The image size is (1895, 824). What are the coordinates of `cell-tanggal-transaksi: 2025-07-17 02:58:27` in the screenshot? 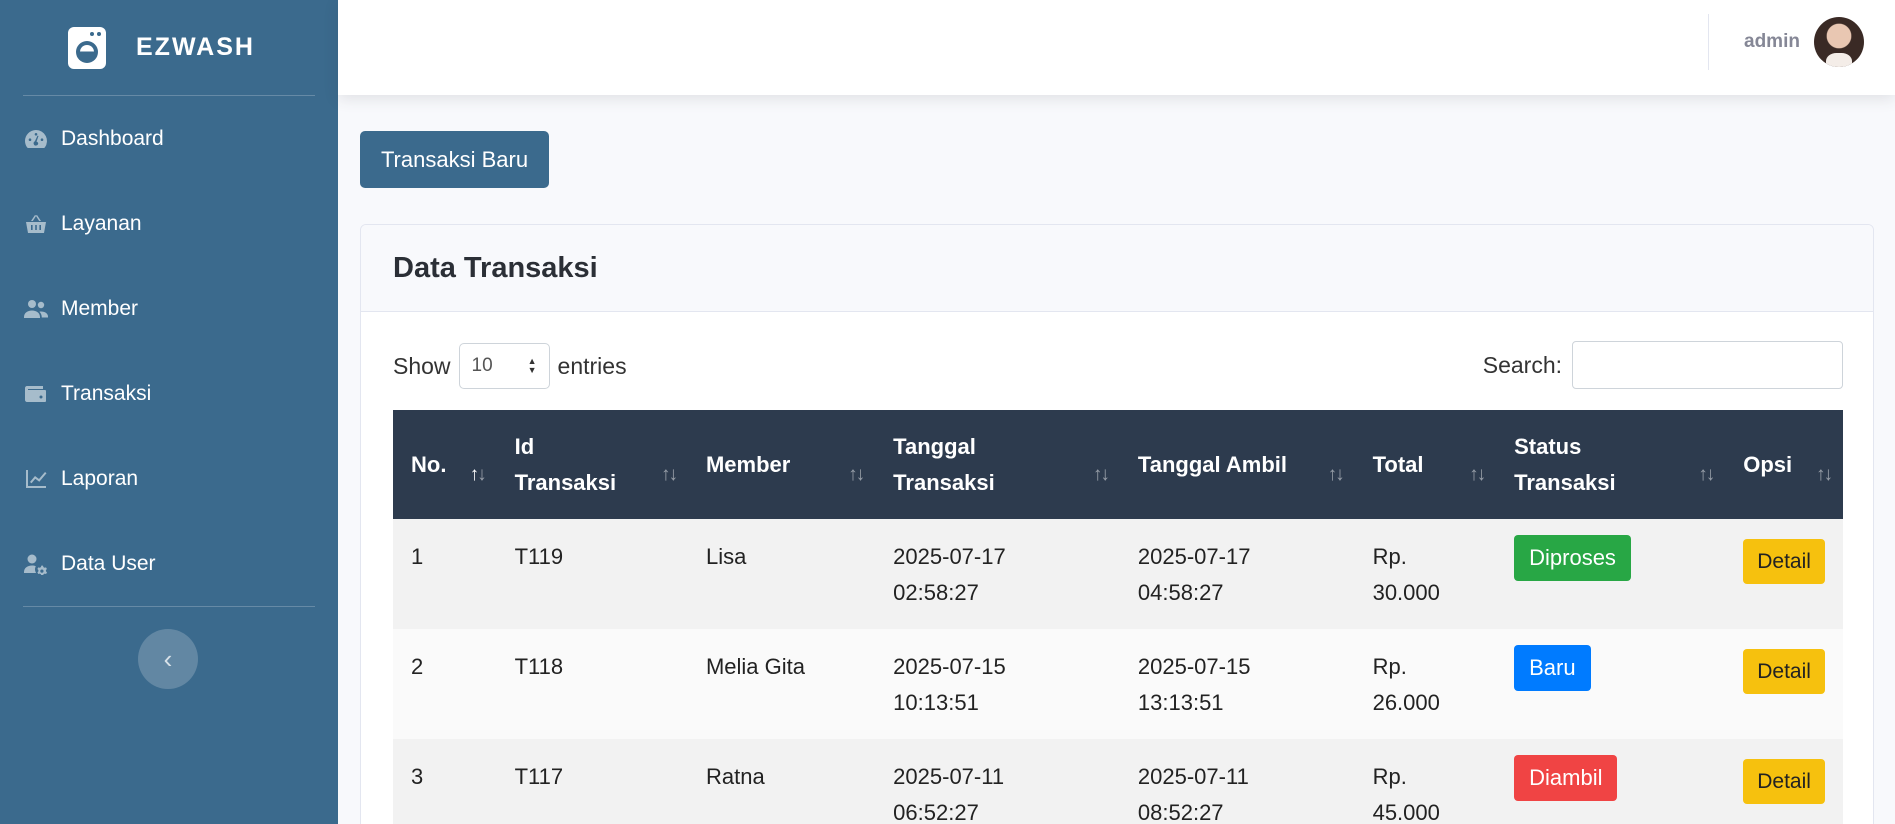 It's located at (949, 574).